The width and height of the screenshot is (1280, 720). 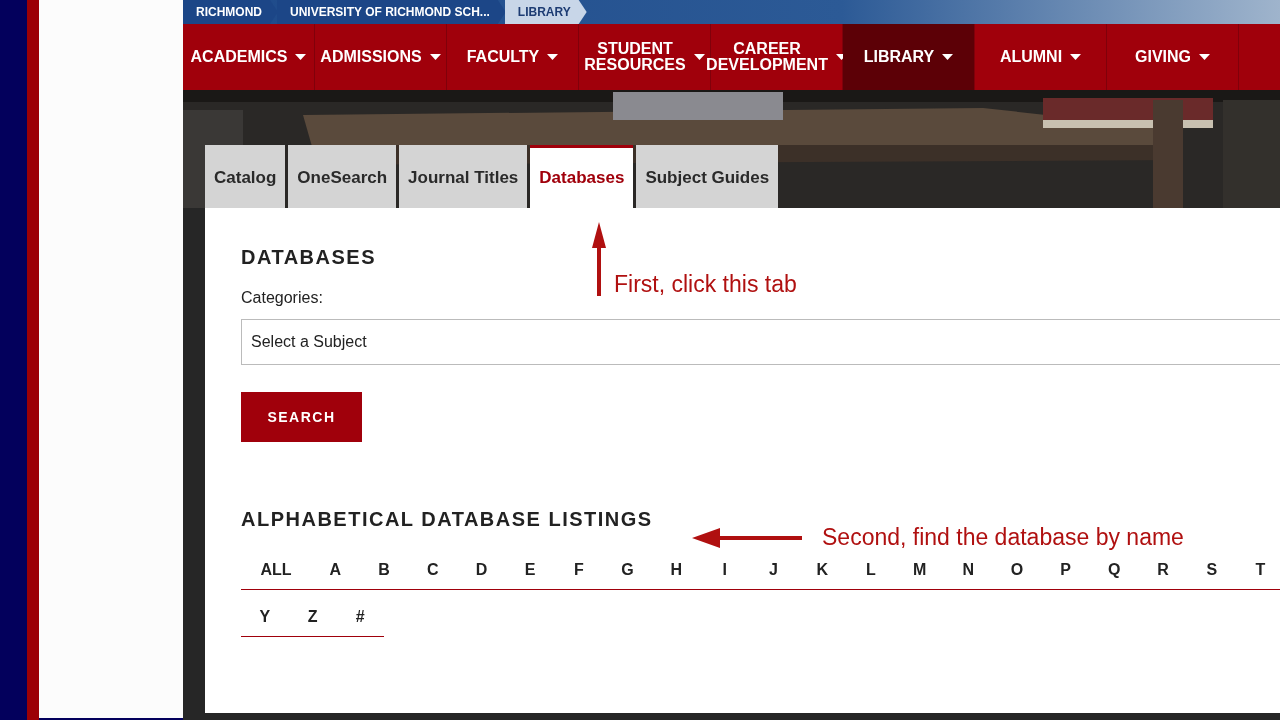 What do you see at coordinates (705, 284) in the screenshot?
I see `annotation-text: First, click this tab` at bounding box center [705, 284].